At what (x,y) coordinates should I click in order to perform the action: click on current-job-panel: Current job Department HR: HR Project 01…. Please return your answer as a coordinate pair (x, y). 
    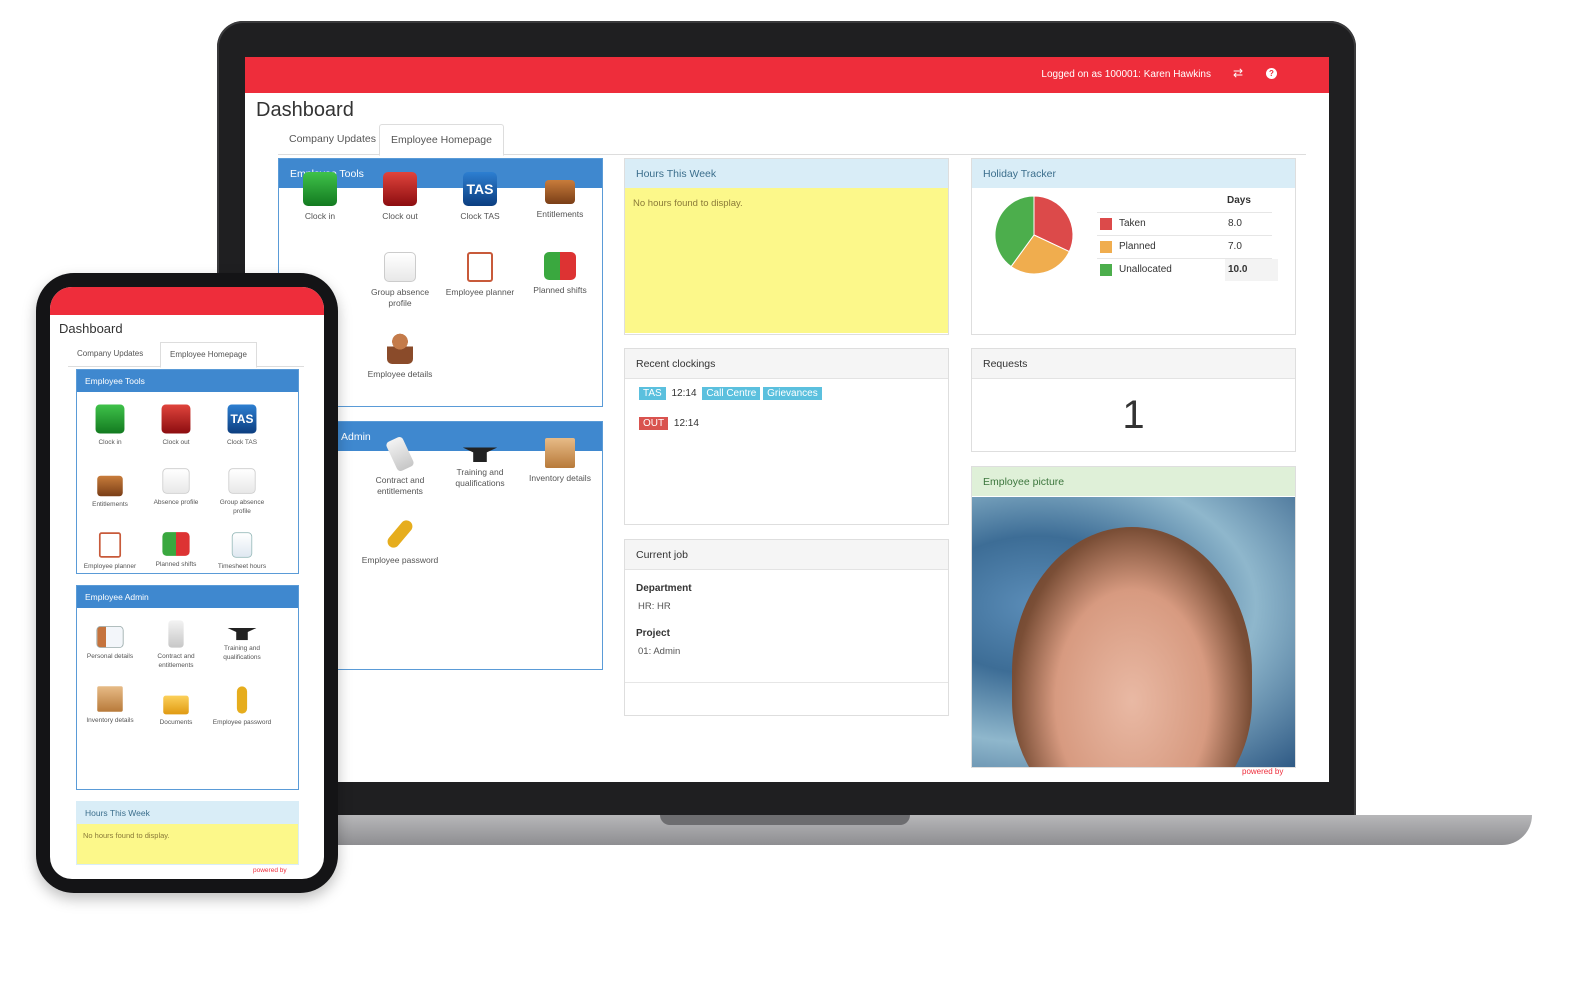
    Looking at the image, I should click on (786, 627).